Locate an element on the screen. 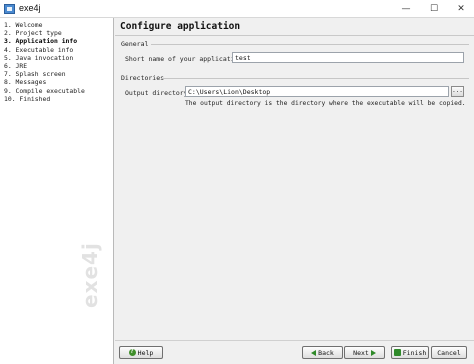  back-button: Back is located at coordinates (322, 352).